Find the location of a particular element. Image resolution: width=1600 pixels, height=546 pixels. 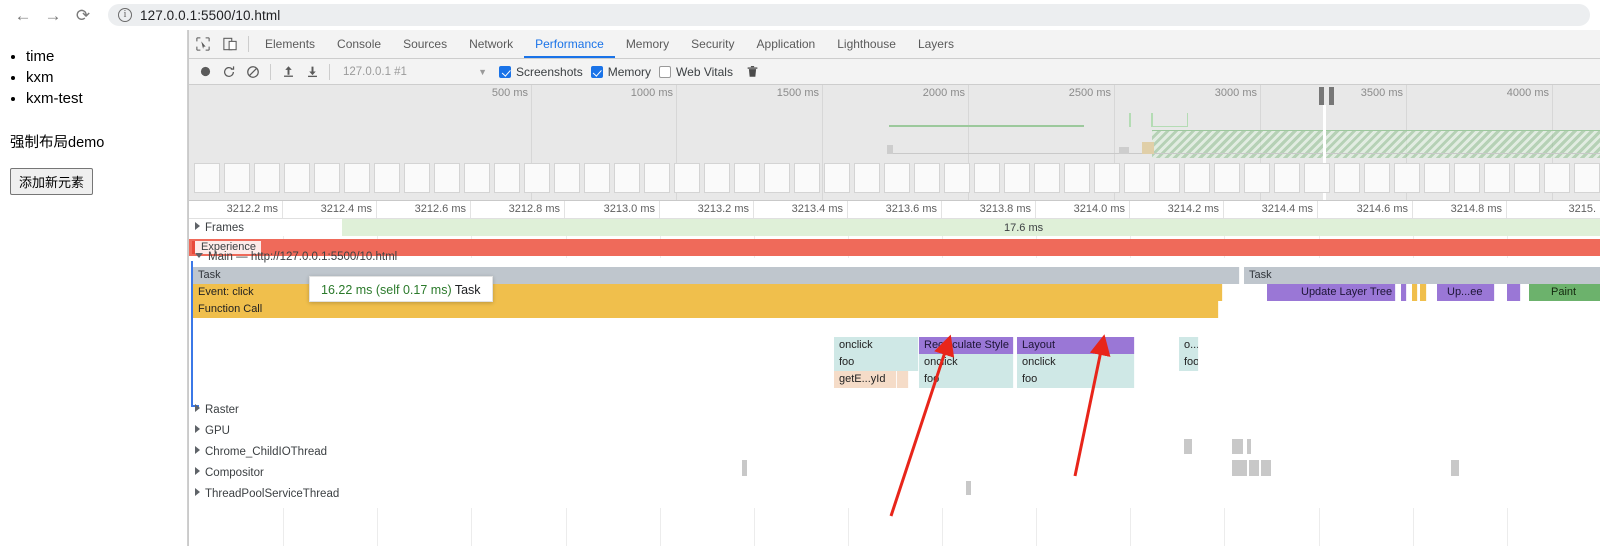

overview-selection-handle is located at coordinates (1331, 96).